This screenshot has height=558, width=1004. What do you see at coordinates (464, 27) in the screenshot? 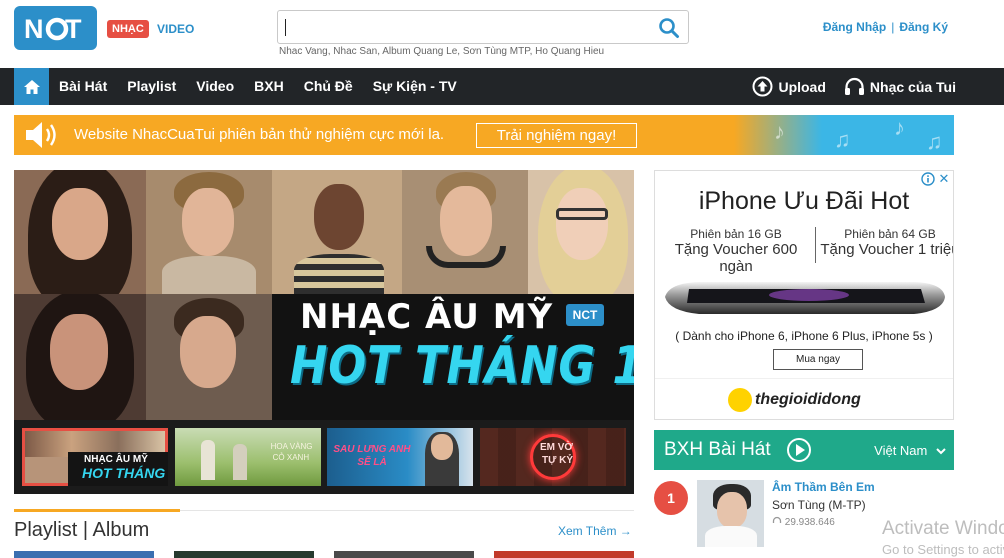
I see `search-input` at bounding box center [464, 27].